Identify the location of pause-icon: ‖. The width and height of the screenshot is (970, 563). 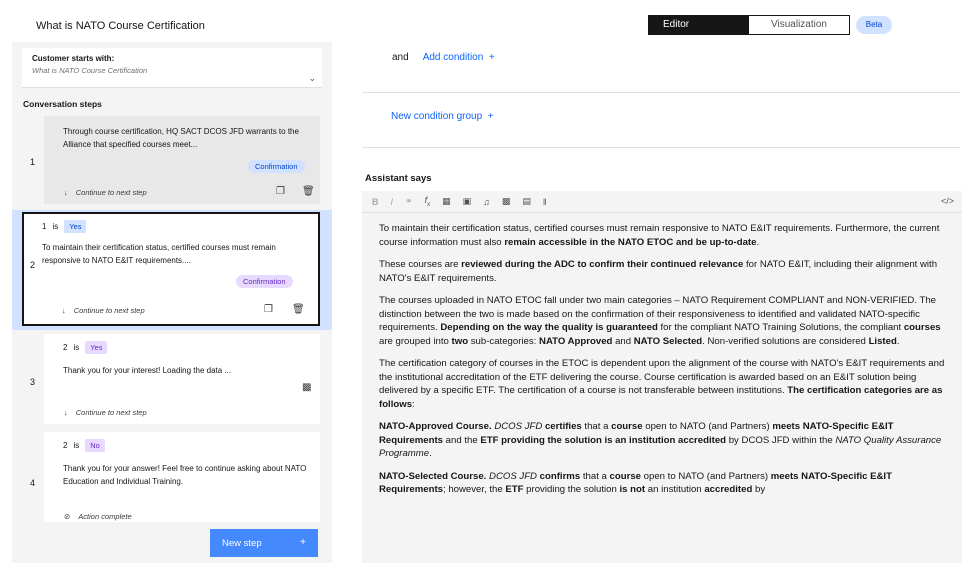
(545, 202).